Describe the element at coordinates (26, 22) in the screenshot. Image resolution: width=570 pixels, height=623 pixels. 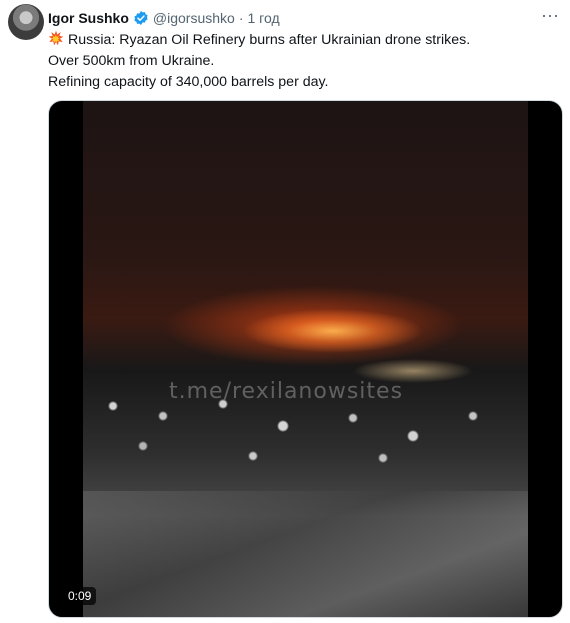
I see `author-avatar` at that location.